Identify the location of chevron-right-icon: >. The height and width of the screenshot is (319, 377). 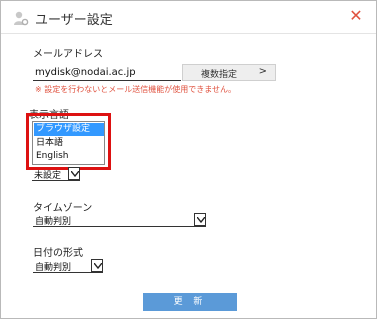
(262, 71).